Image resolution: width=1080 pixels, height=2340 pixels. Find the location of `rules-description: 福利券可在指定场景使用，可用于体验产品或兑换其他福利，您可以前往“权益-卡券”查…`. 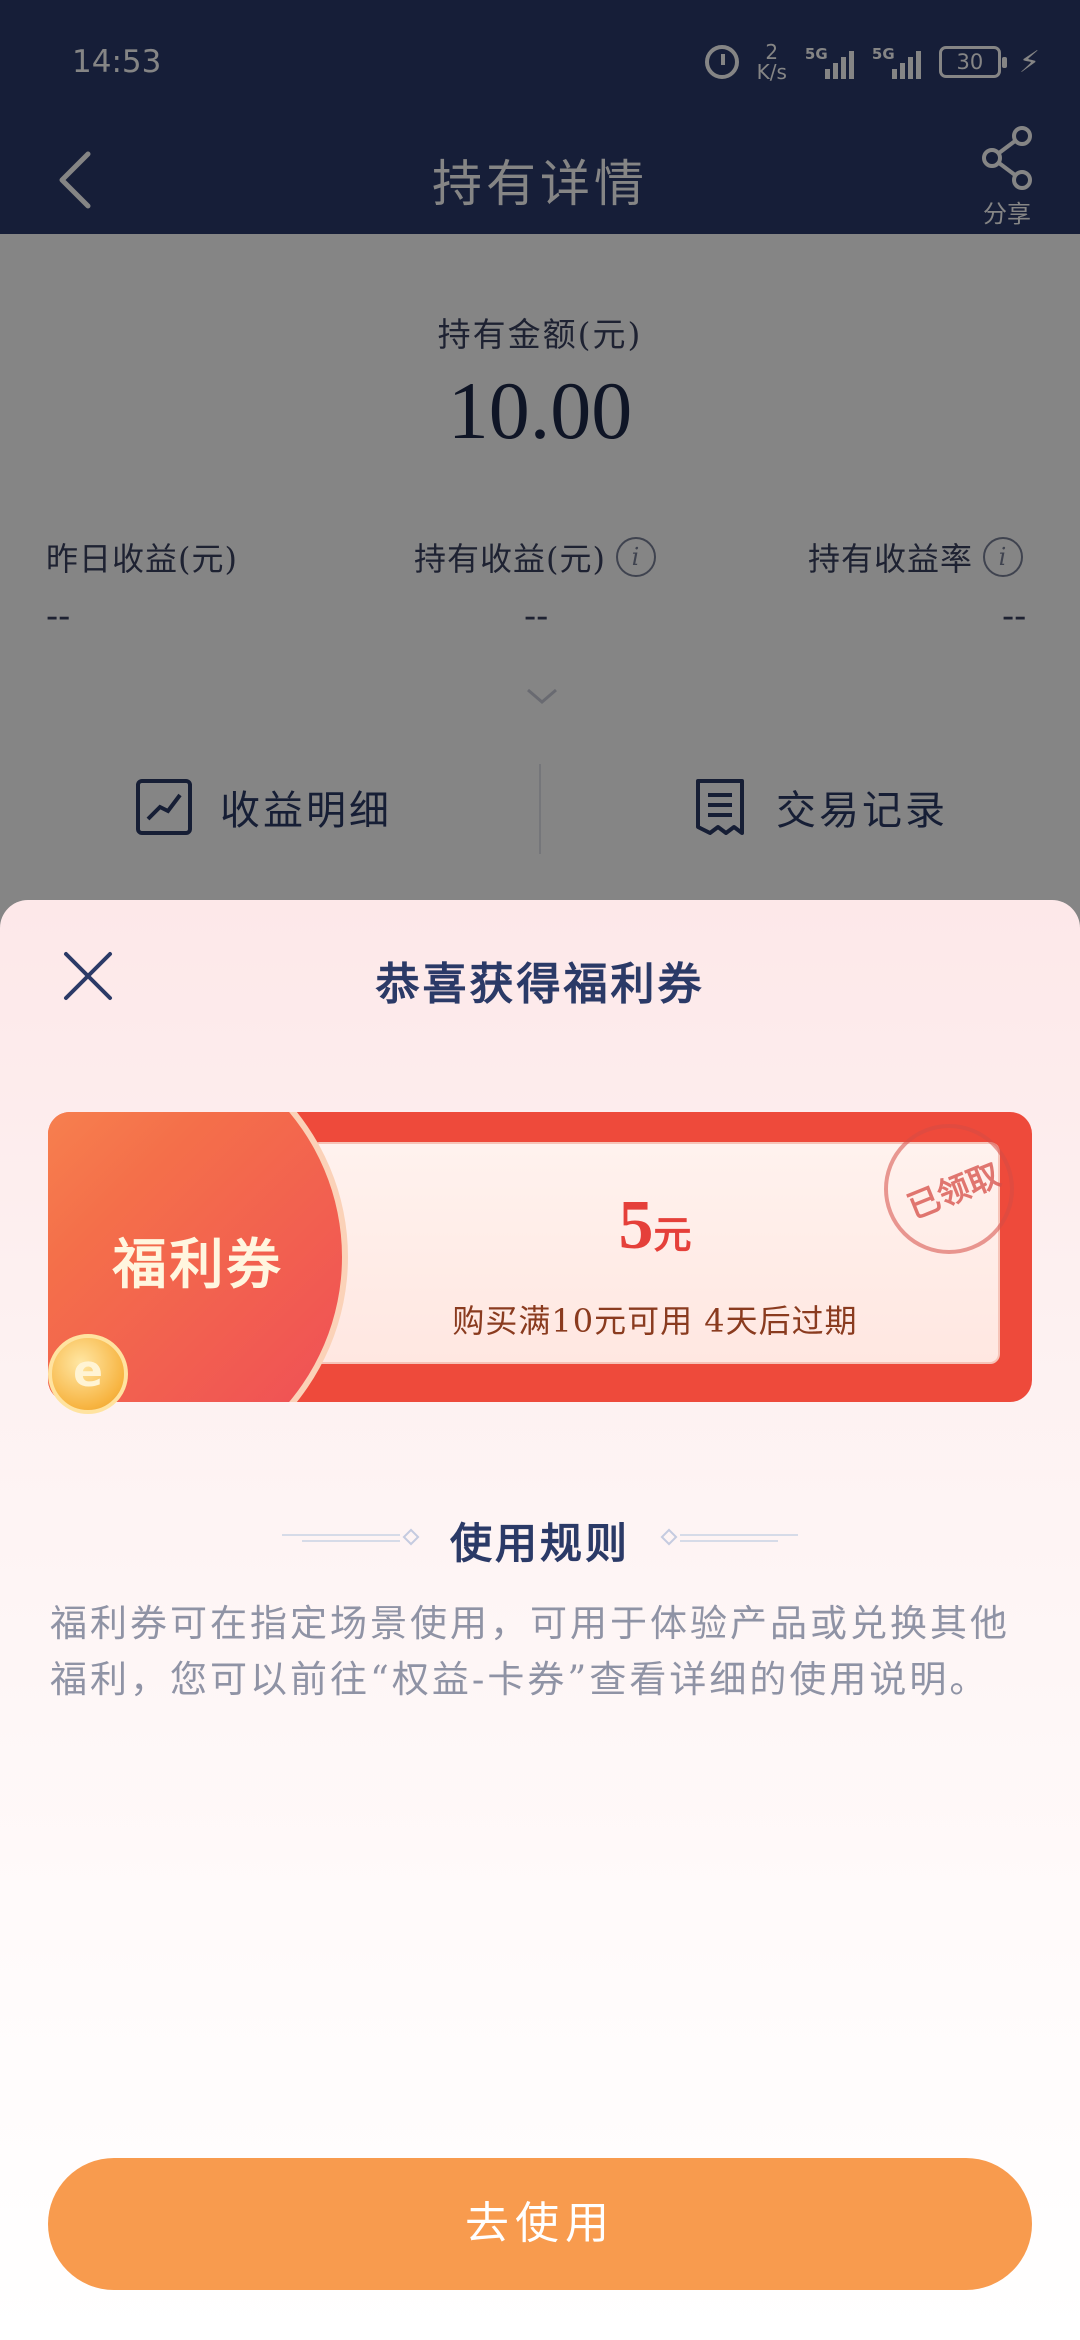

rules-description: 福利券可在指定场景使用，可用于体验产品或兑换其他福利，您可以前往“权益-卡券”查… is located at coordinates (530, 1651).